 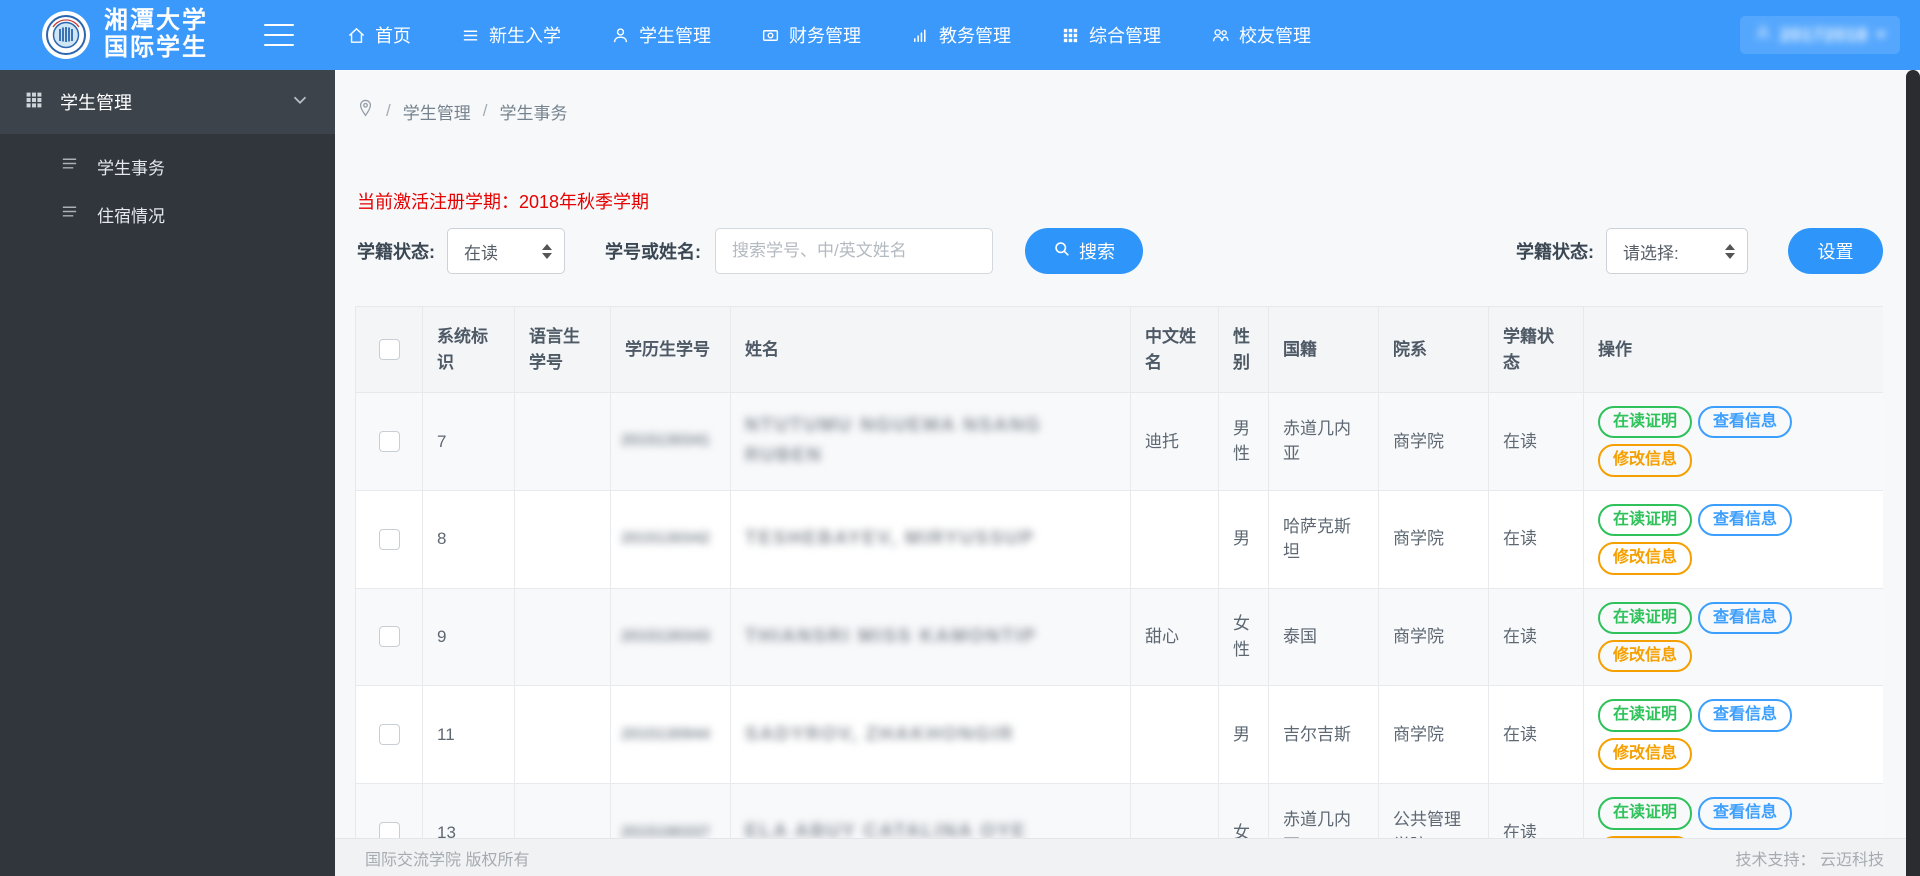 I want to click on nav-item-students: 学生管理, so click(x=661, y=35).